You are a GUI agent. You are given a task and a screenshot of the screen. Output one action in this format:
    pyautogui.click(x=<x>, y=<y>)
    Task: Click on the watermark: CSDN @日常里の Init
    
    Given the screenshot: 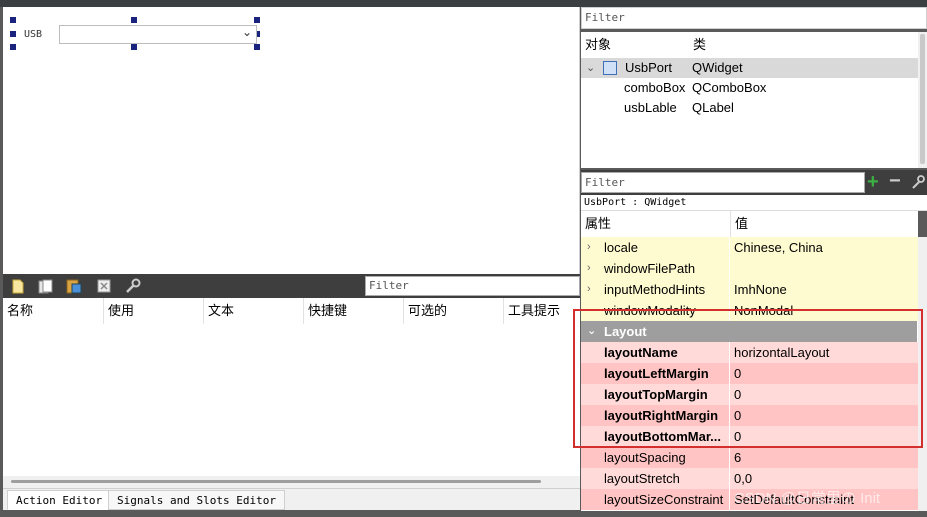 What is the action you would take?
    pyautogui.click(x=807, y=498)
    